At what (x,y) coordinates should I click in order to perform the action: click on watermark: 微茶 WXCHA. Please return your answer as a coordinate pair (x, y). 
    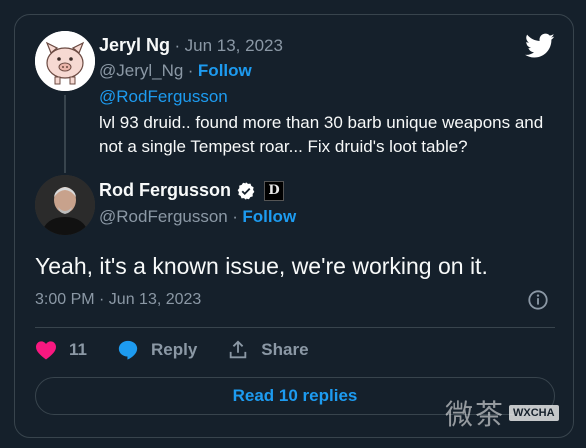
    Looking at the image, I should click on (502, 413).